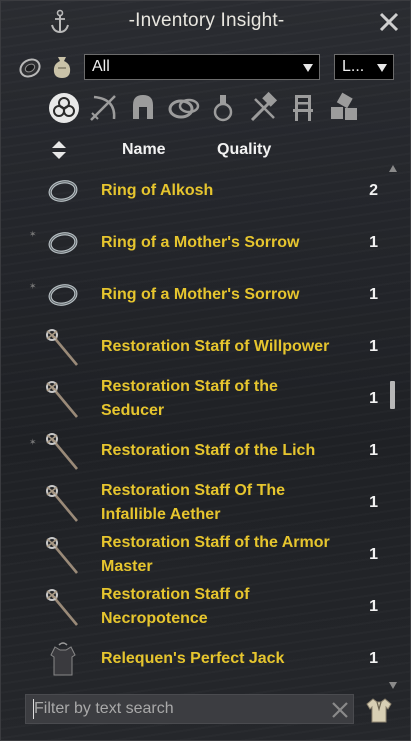 This screenshot has height=741, width=411. Describe the element at coordinates (62, 67) in the screenshot. I see `bag-icon` at that location.